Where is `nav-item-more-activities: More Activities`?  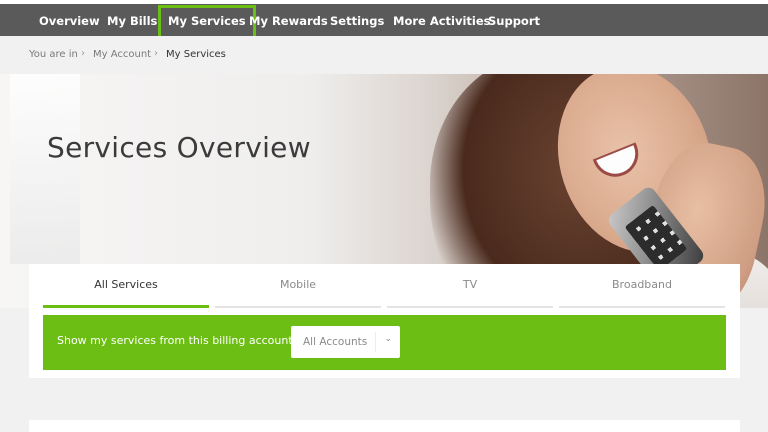
nav-item-more-activities: More Activities is located at coordinates (442, 22).